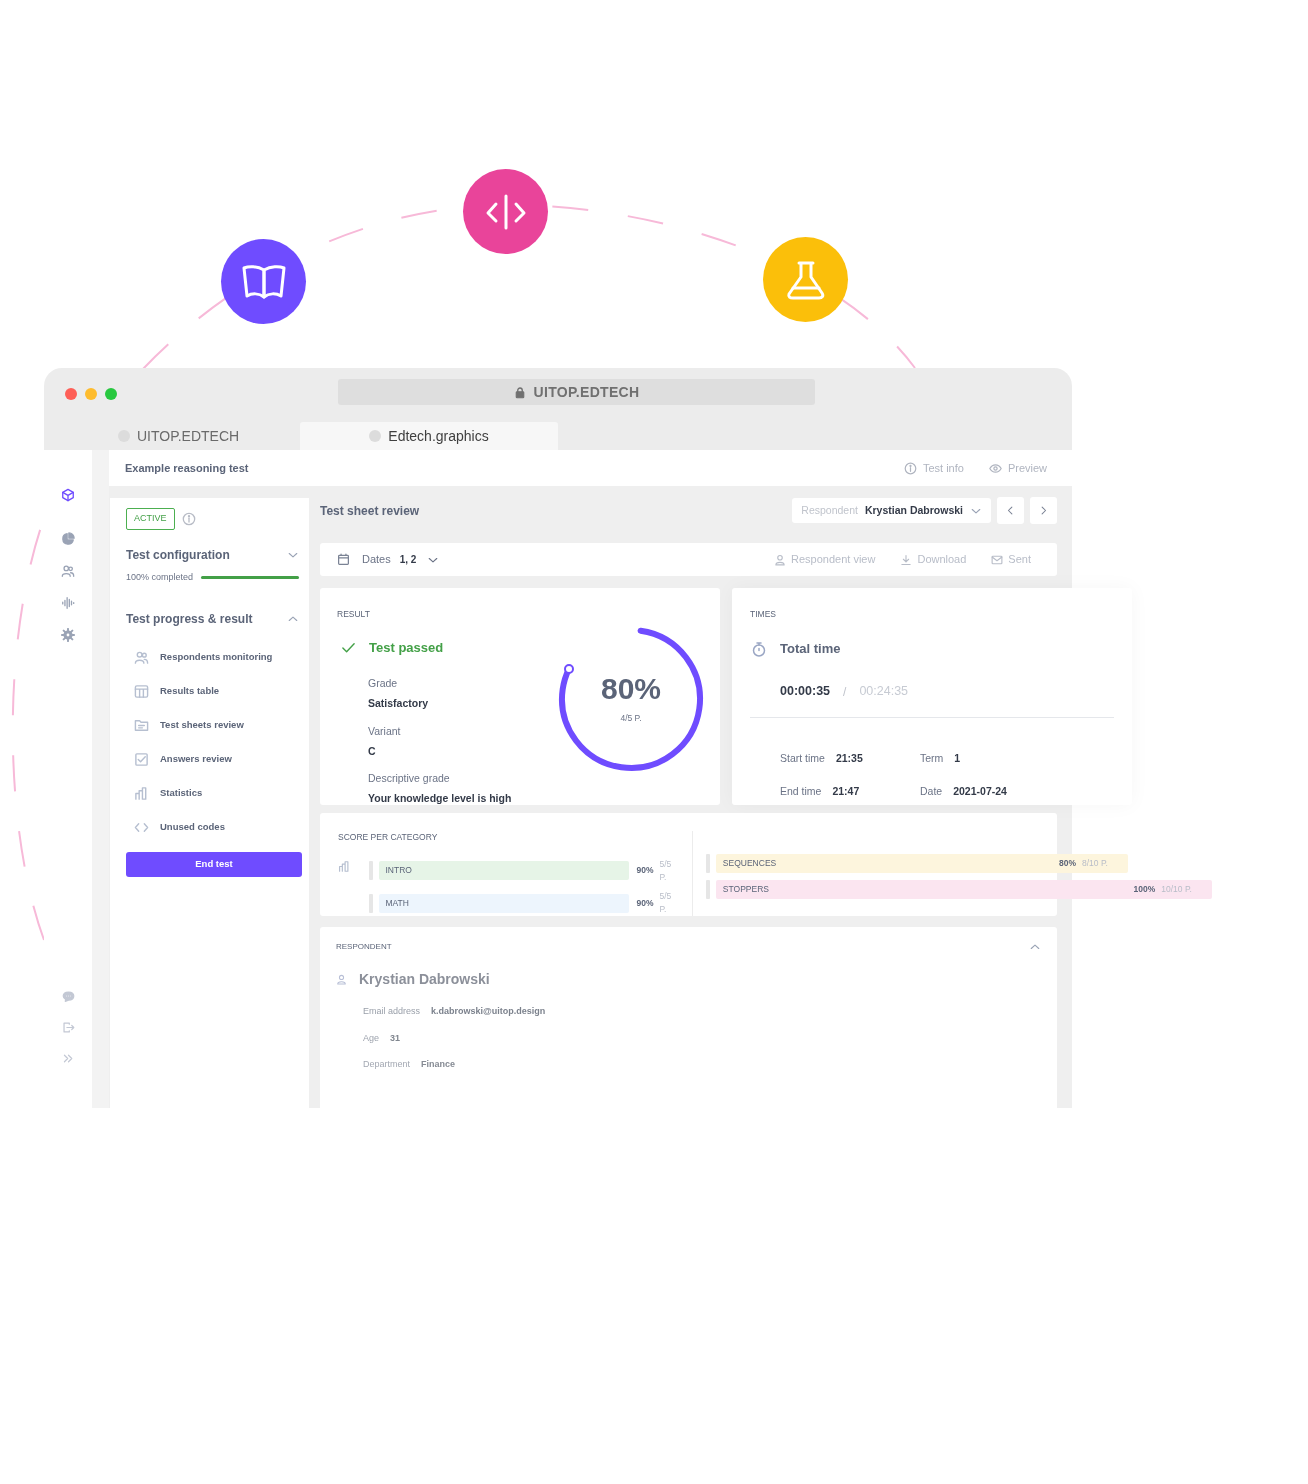 The width and height of the screenshot is (1308, 1484). I want to click on field-label: End time, so click(801, 791).